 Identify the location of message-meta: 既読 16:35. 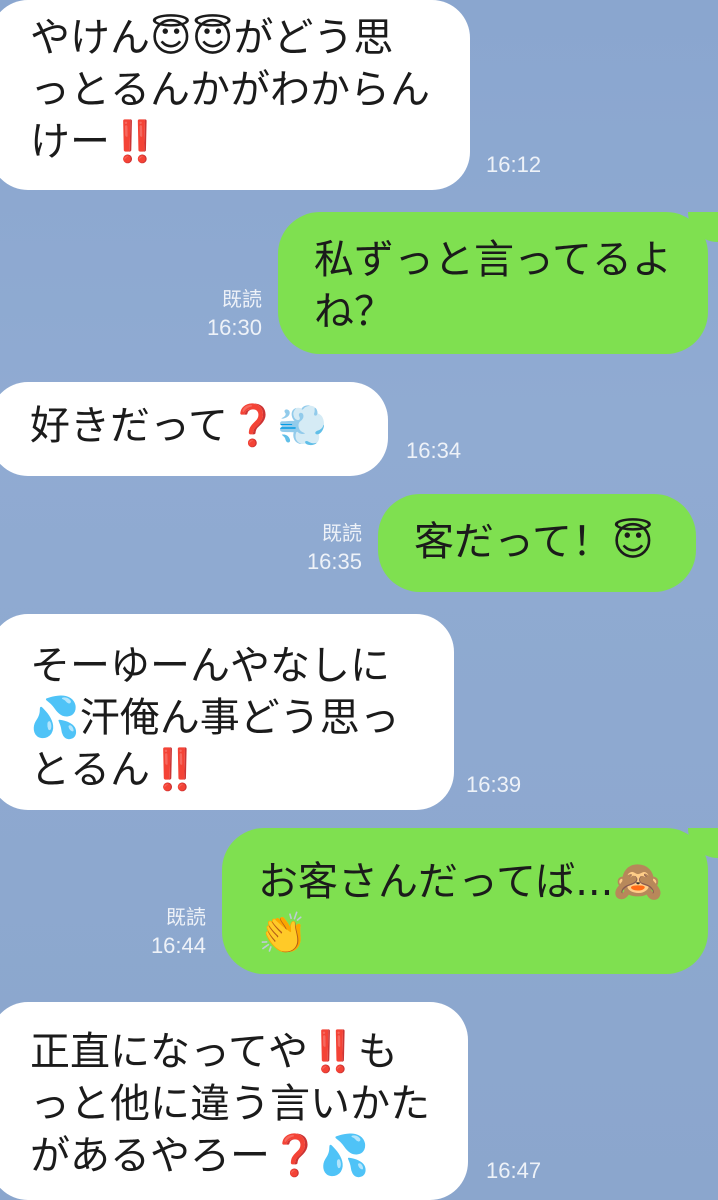
(326, 548).